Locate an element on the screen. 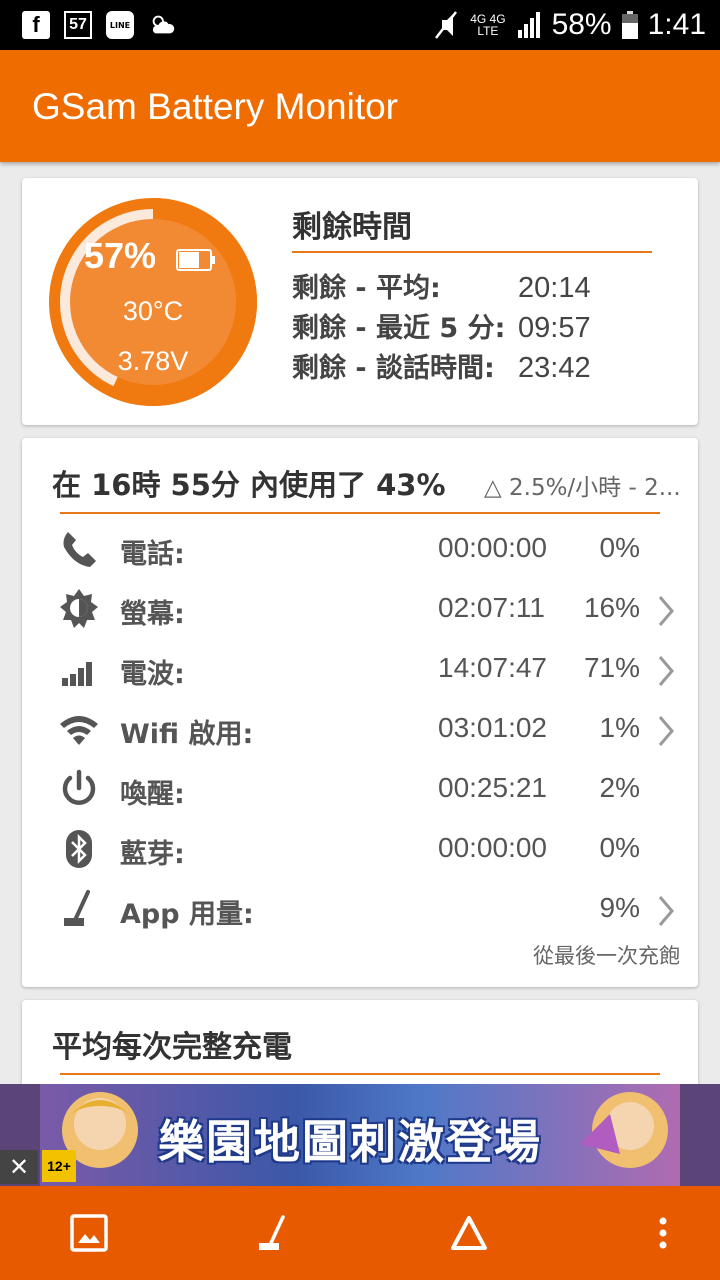 Image resolution: width=720 pixels, height=1280 pixels. screen-brightness-icon is located at coordinates (79, 608).